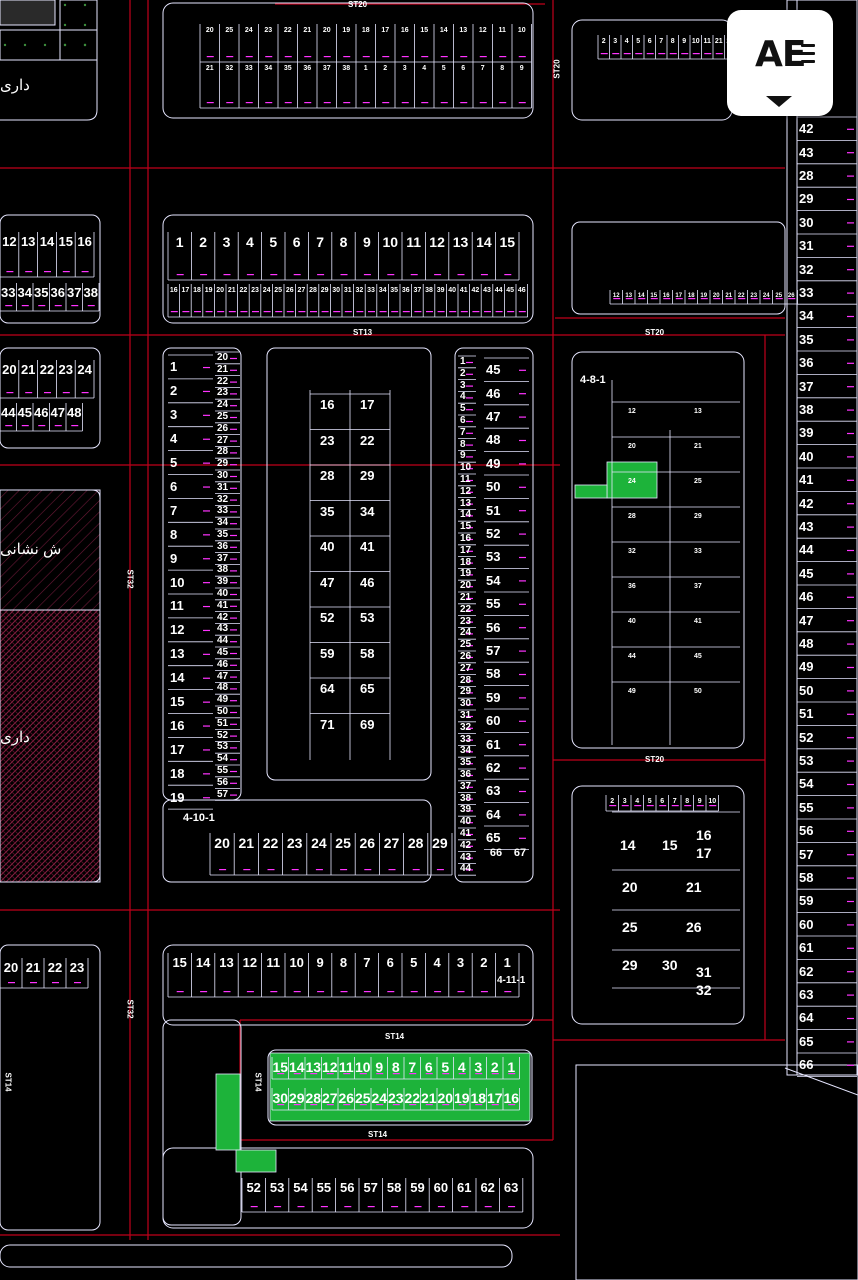 This screenshot has width=858, height=1280. What do you see at coordinates (367, 582) in the screenshot?
I see `plot-number: 46` at bounding box center [367, 582].